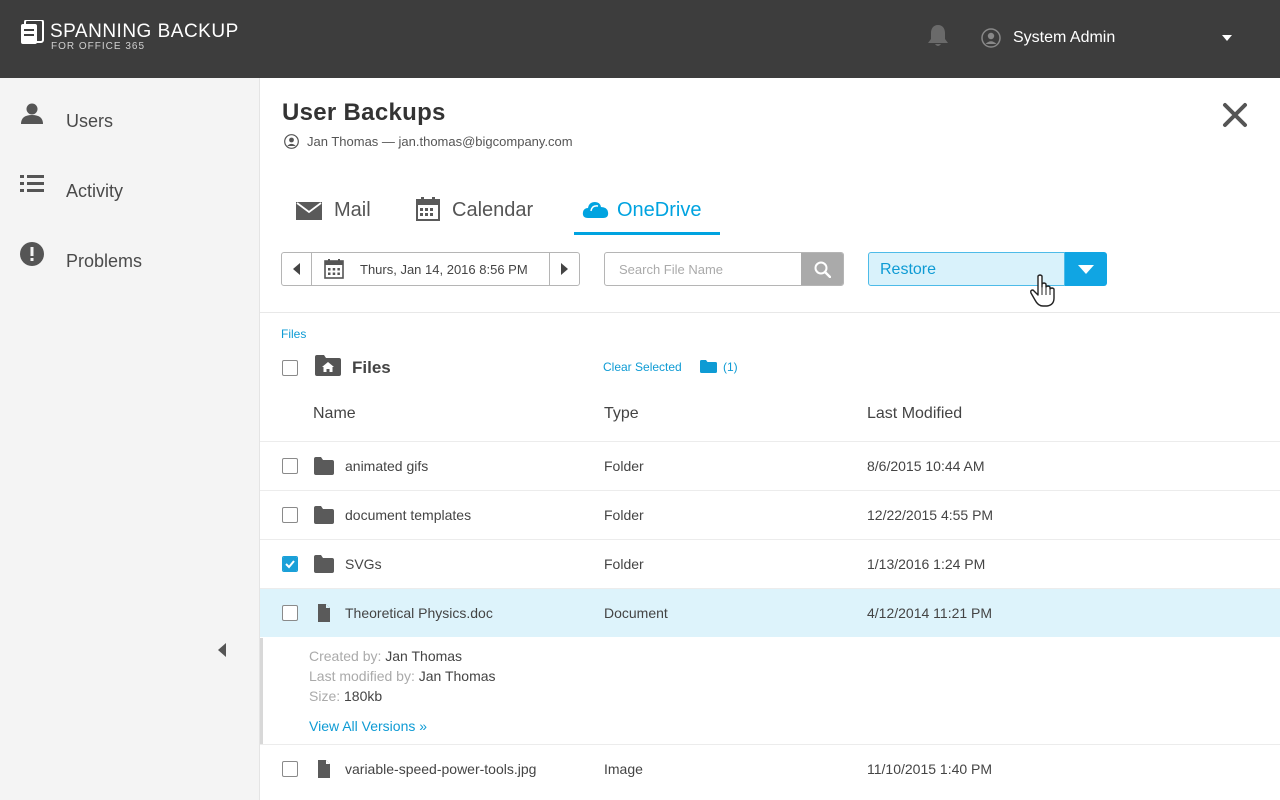  Describe the element at coordinates (32, 113) in the screenshot. I see `user-icon` at that location.